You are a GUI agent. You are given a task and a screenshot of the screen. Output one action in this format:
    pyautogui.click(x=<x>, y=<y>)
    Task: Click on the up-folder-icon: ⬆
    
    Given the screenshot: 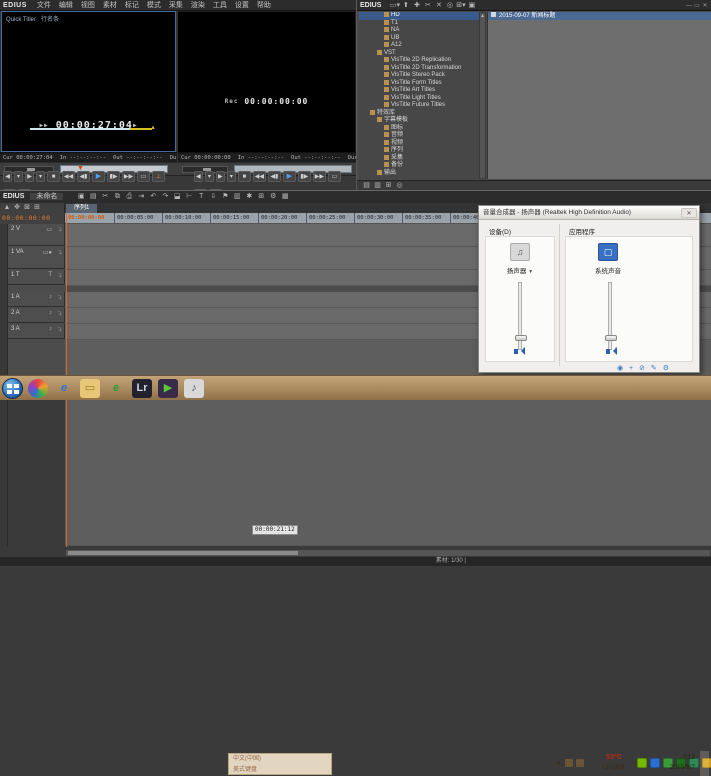 What is the action you would take?
    pyautogui.click(x=405, y=5)
    